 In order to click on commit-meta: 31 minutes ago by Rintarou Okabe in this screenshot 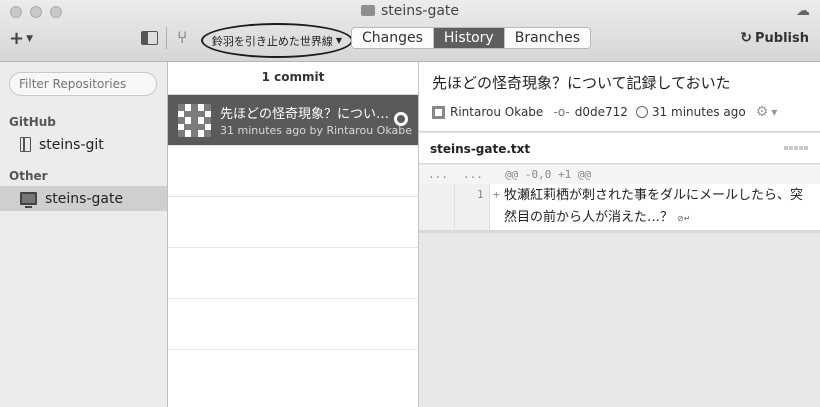, I will do `click(316, 130)`.